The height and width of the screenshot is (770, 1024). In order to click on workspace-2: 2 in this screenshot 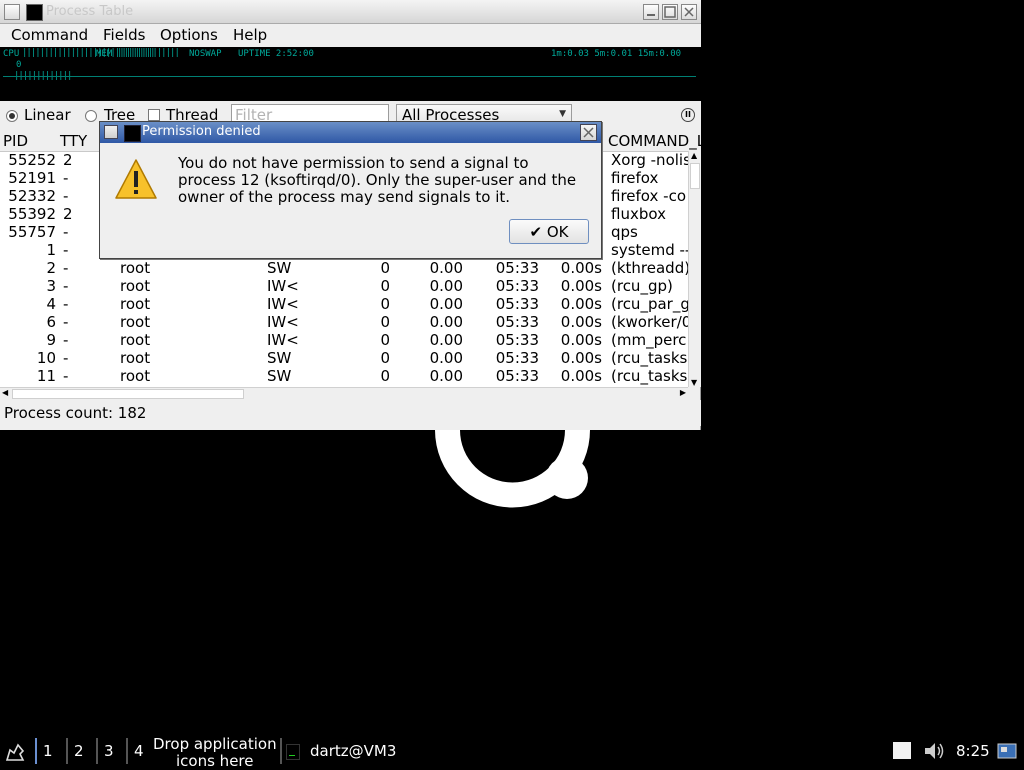, I will do `click(79, 751)`.